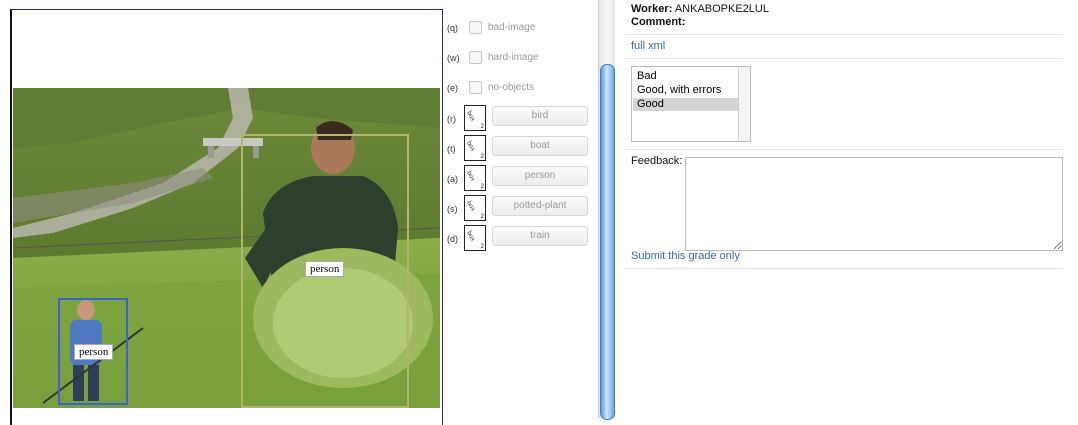 The height and width of the screenshot is (425, 1078). I want to click on grade-option-good-with-errors: Good, with errors, so click(686, 90).